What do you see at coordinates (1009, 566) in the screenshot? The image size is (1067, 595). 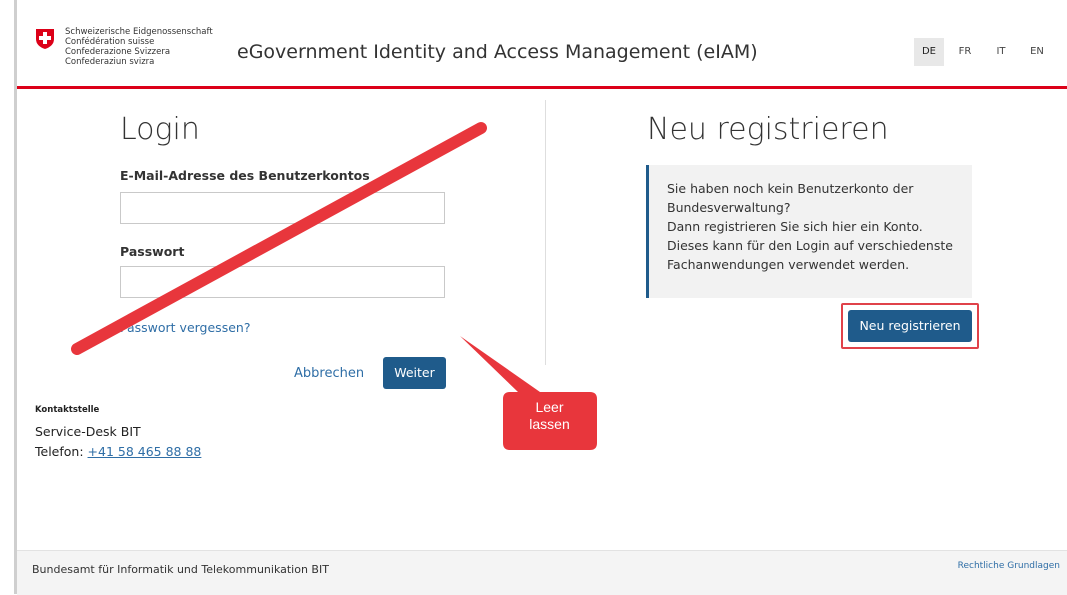 I see `legal-link: Rechtliche Grundlagen` at bounding box center [1009, 566].